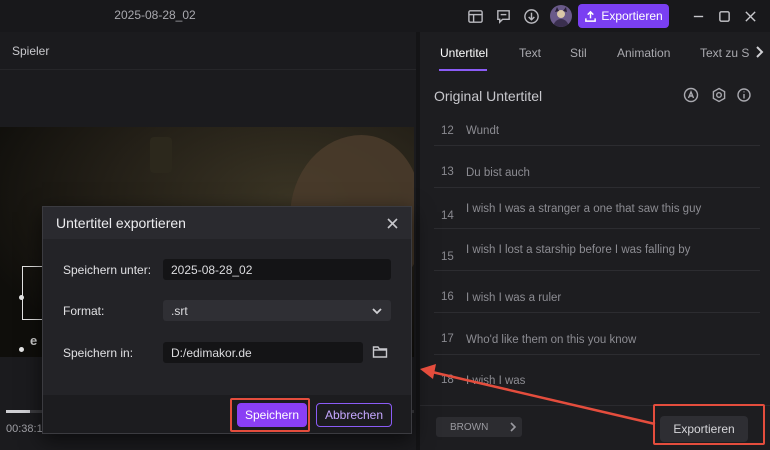 The width and height of the screenshot is (770, 450). I want to click on subtitle-number: 16, so click(447, 297).